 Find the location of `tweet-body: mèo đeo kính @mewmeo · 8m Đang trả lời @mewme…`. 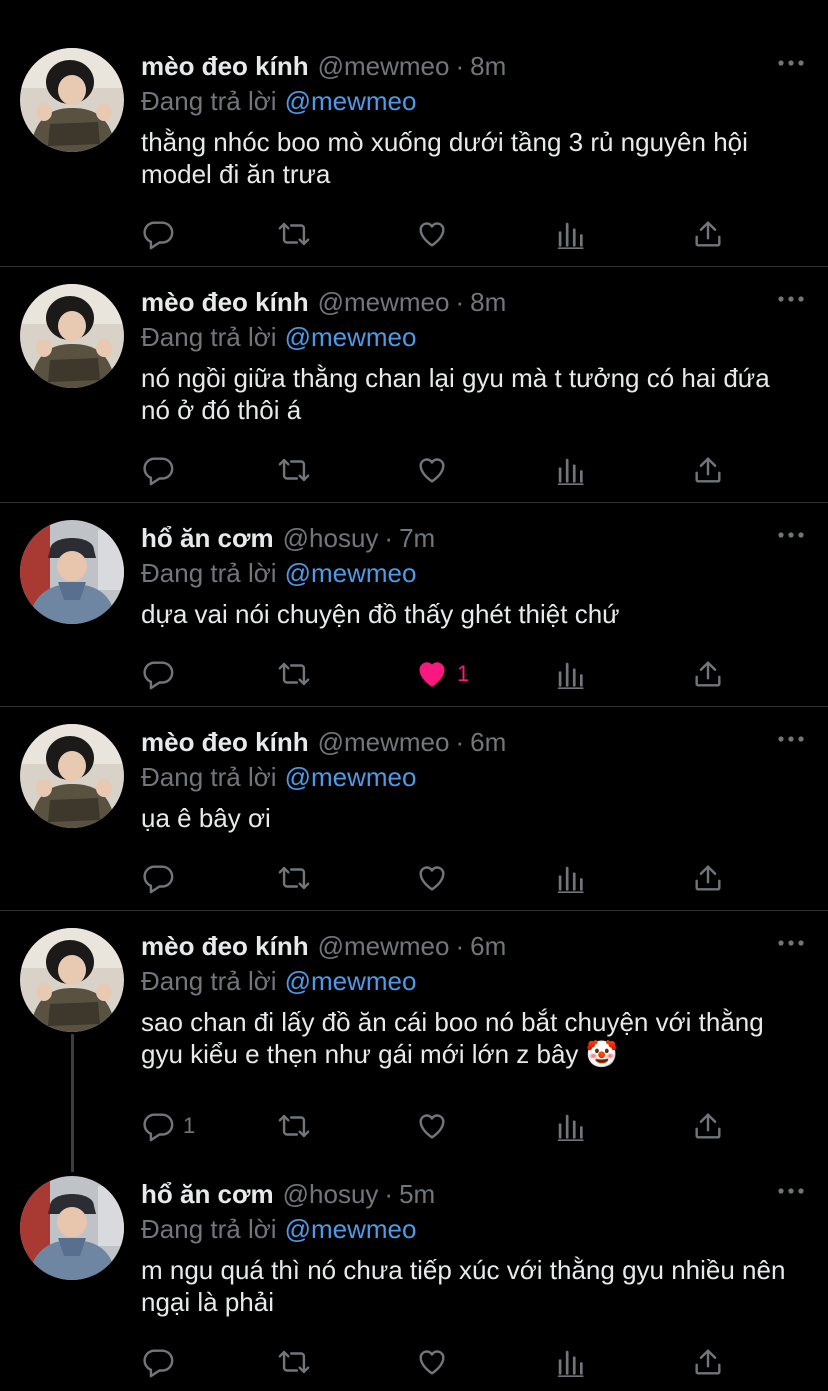

tweet-body: mèo đeo kính @mewmeo · 8m Đang trả lời @mewme… is located at coordinates (472, 119).